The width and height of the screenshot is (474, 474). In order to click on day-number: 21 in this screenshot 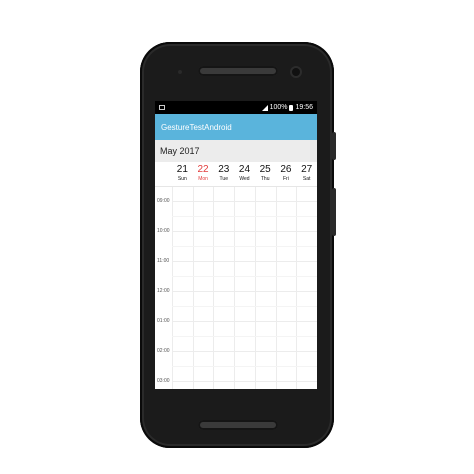, I will do `click(182, 169)`.